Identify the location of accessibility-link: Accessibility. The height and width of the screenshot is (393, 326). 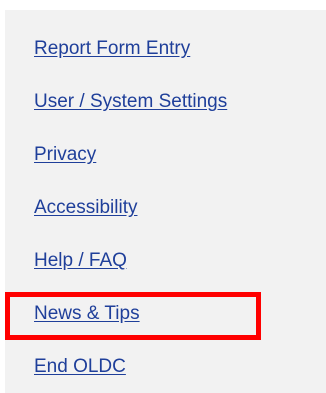
(85, 208).